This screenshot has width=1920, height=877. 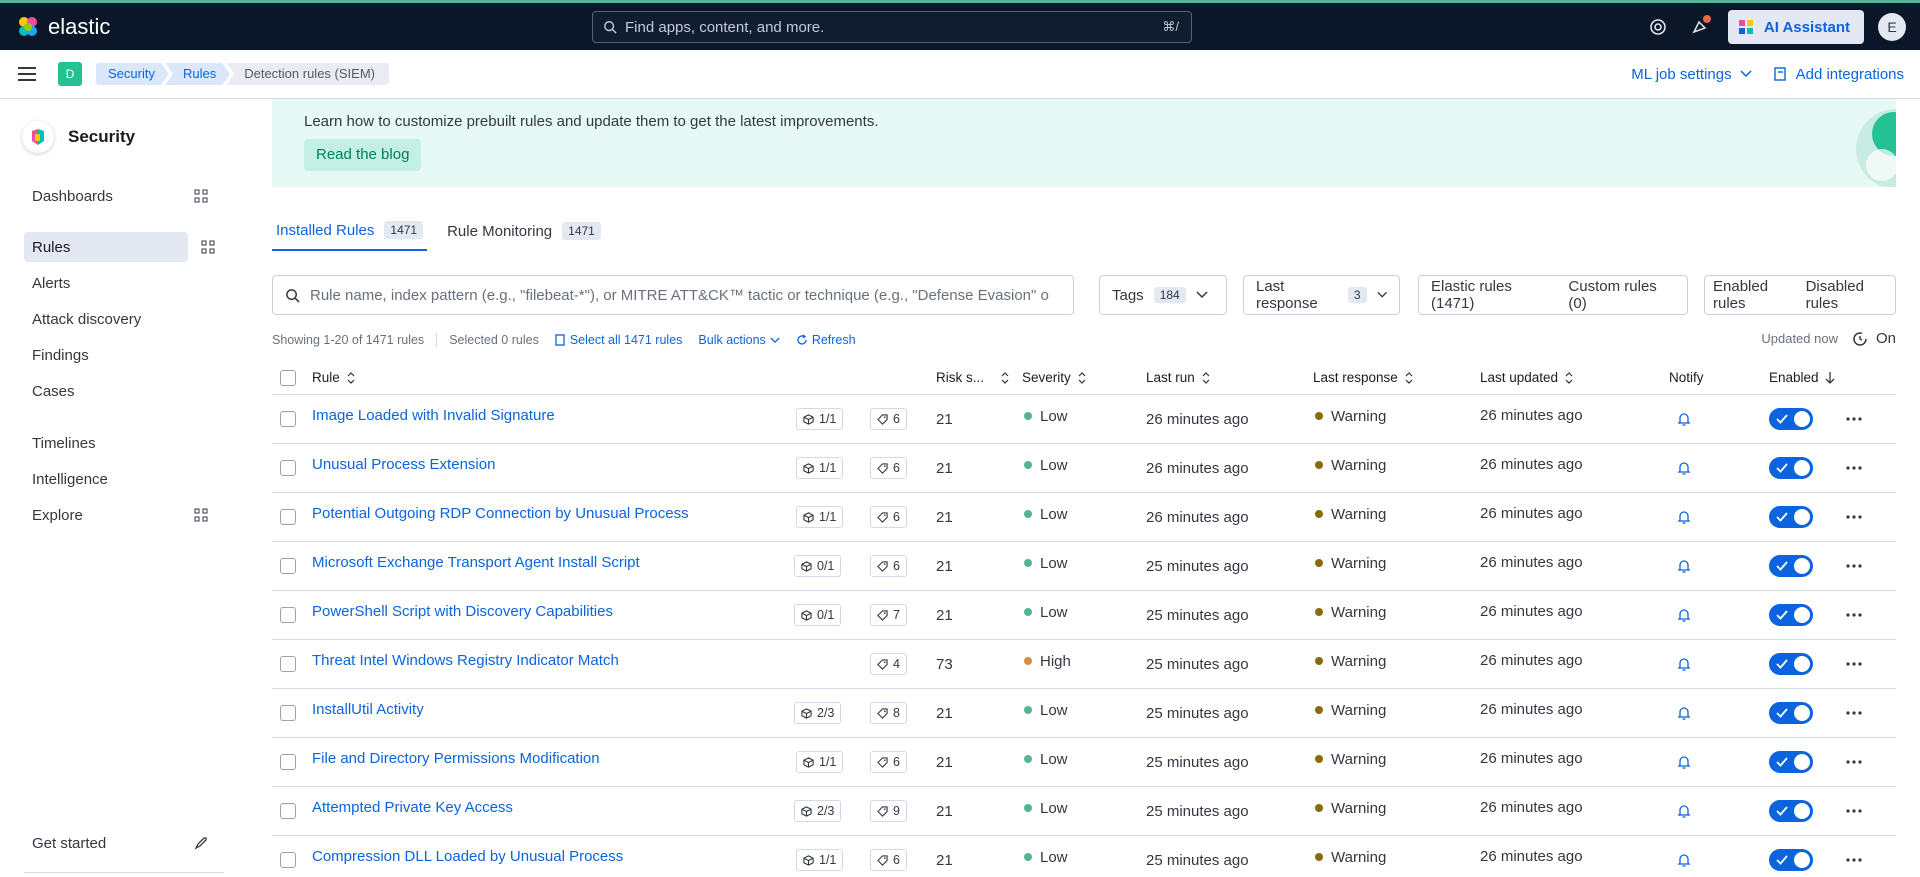 What do you see at coordinates (70, 74) in the screenshot?
I see `space-avatar: D` at bounding box center [70, 74].